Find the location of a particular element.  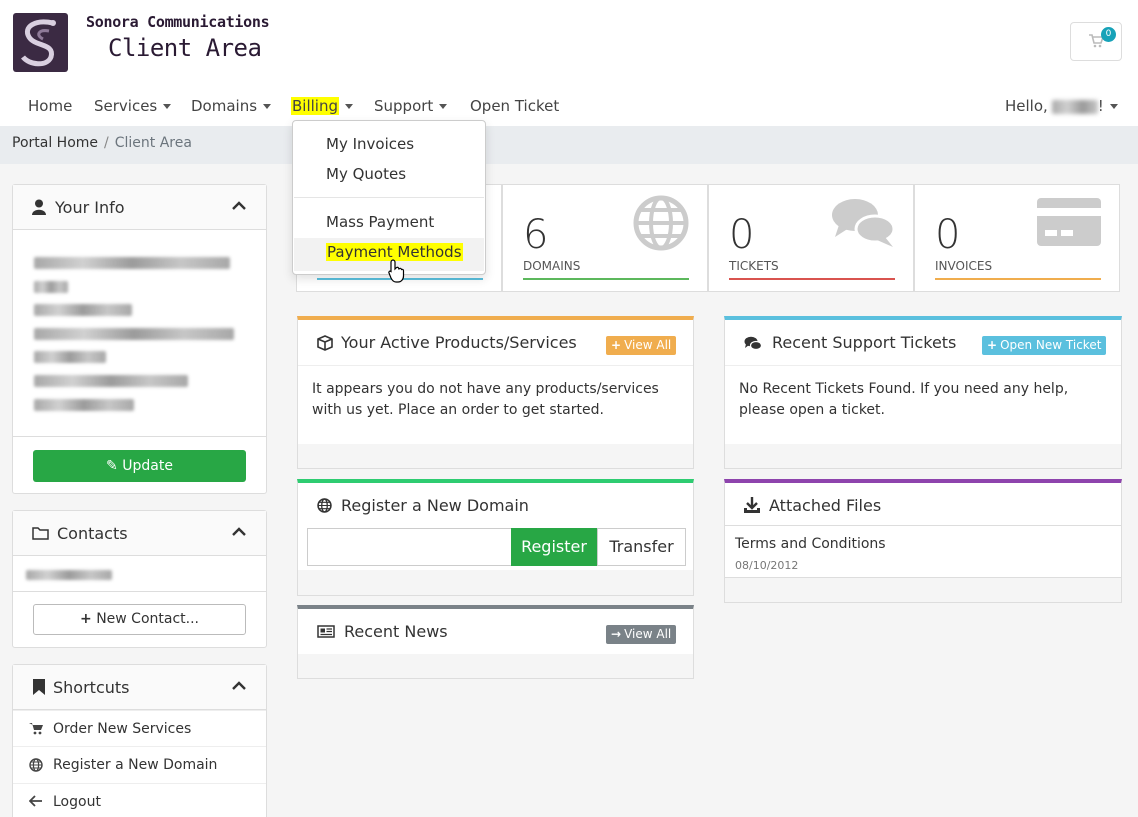

shortcuts-title: Shortcuts is located at coordinates (91, 687).